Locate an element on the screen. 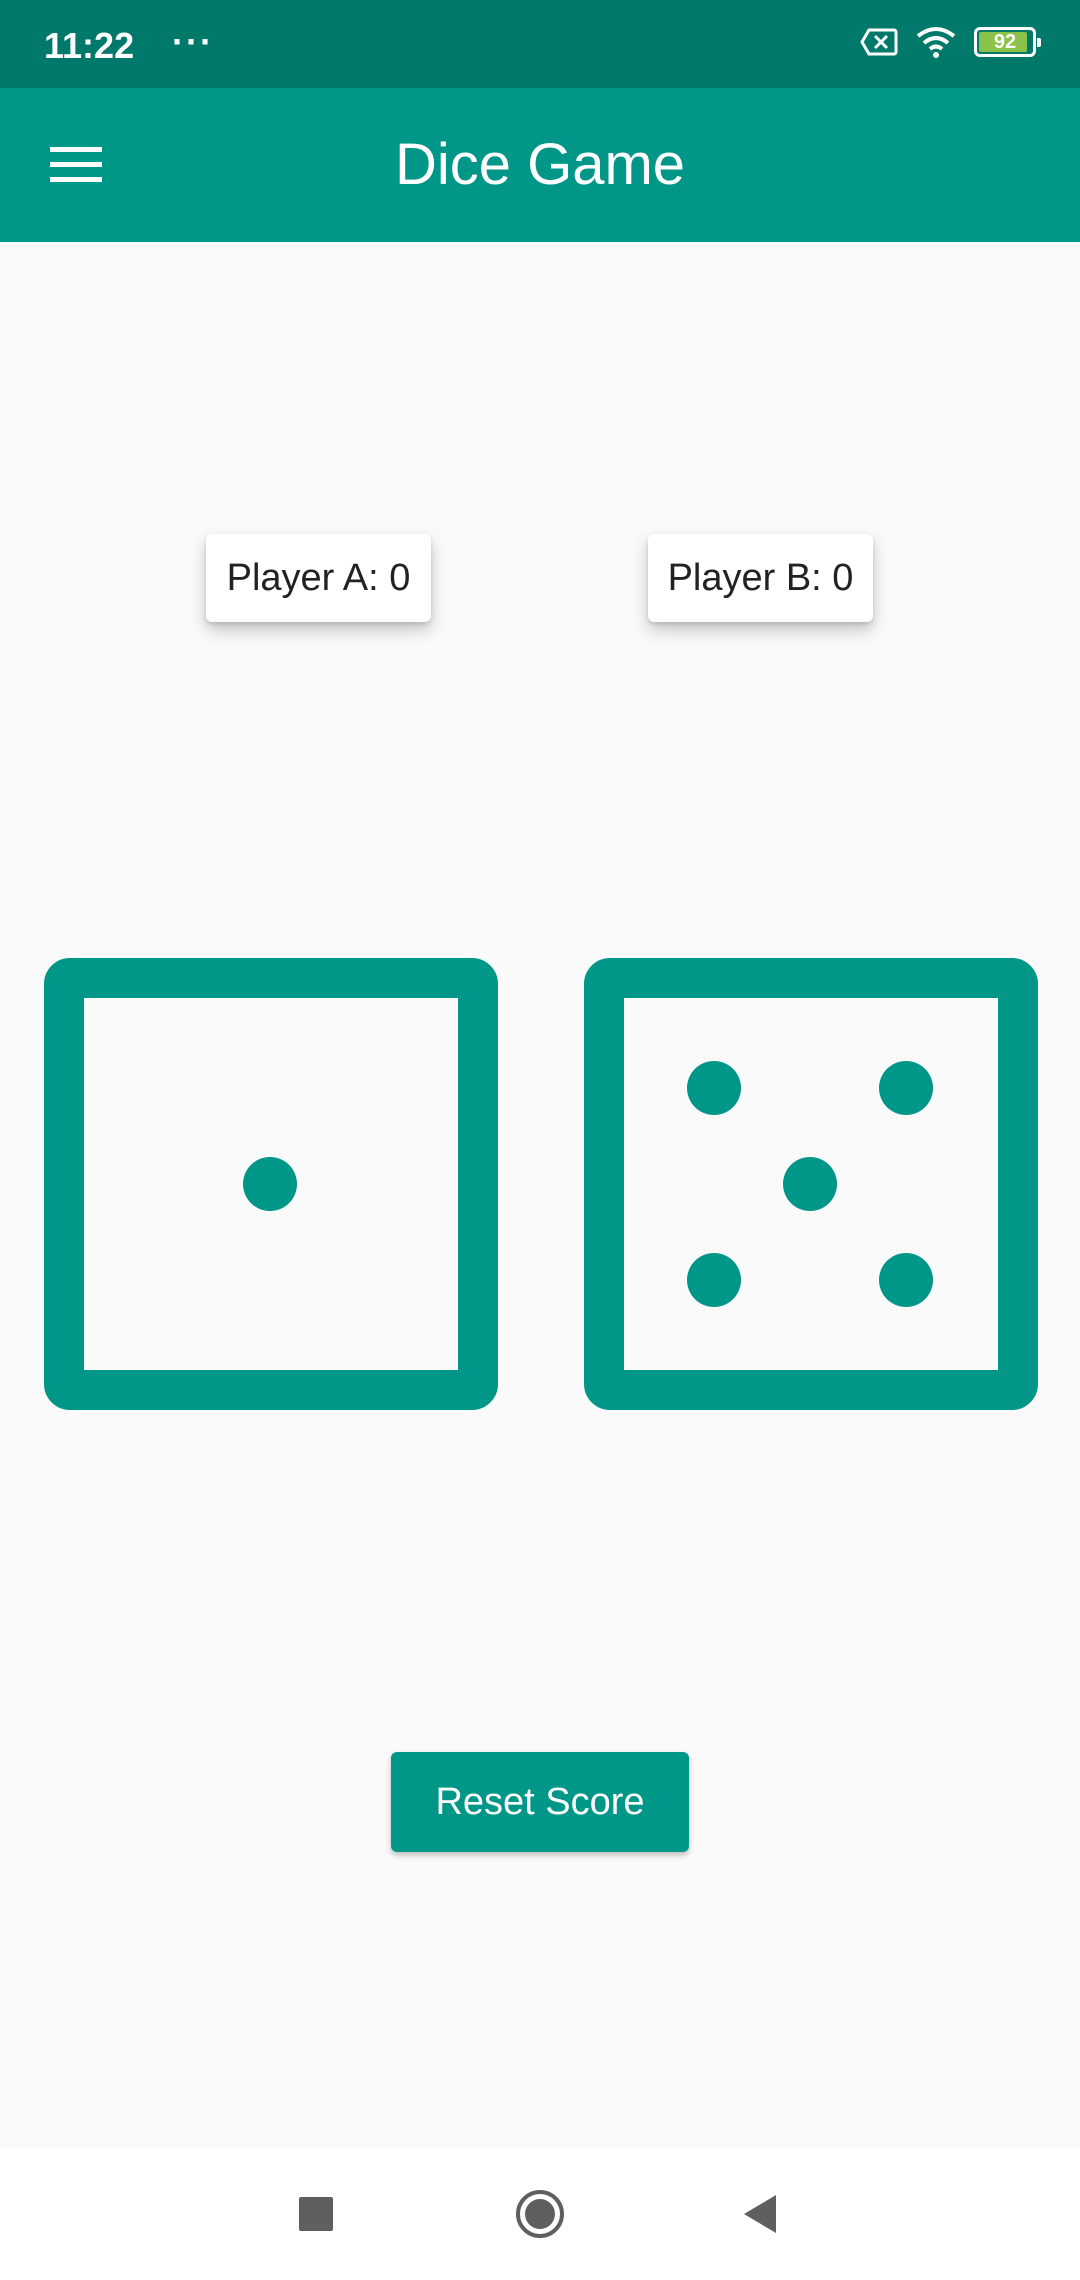 Image resolution: width=1080 pixels, height=2280 pixels. home-button is located at coordinates (540, 2214).